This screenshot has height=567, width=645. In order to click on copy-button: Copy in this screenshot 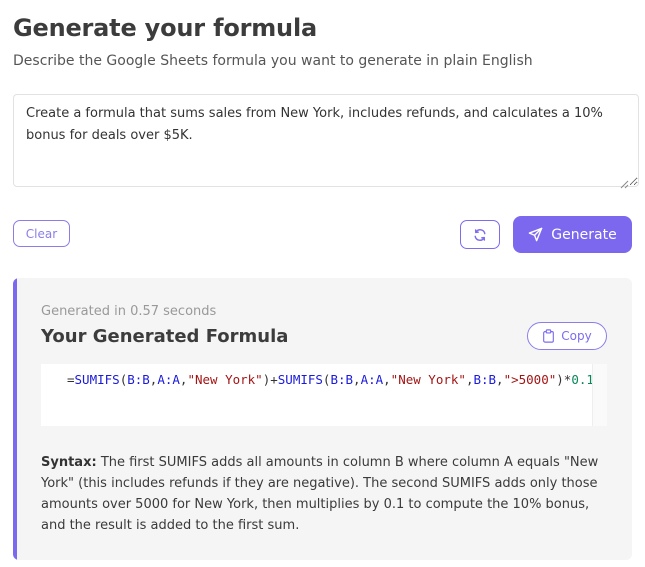, I will do `click(567, 336)`.